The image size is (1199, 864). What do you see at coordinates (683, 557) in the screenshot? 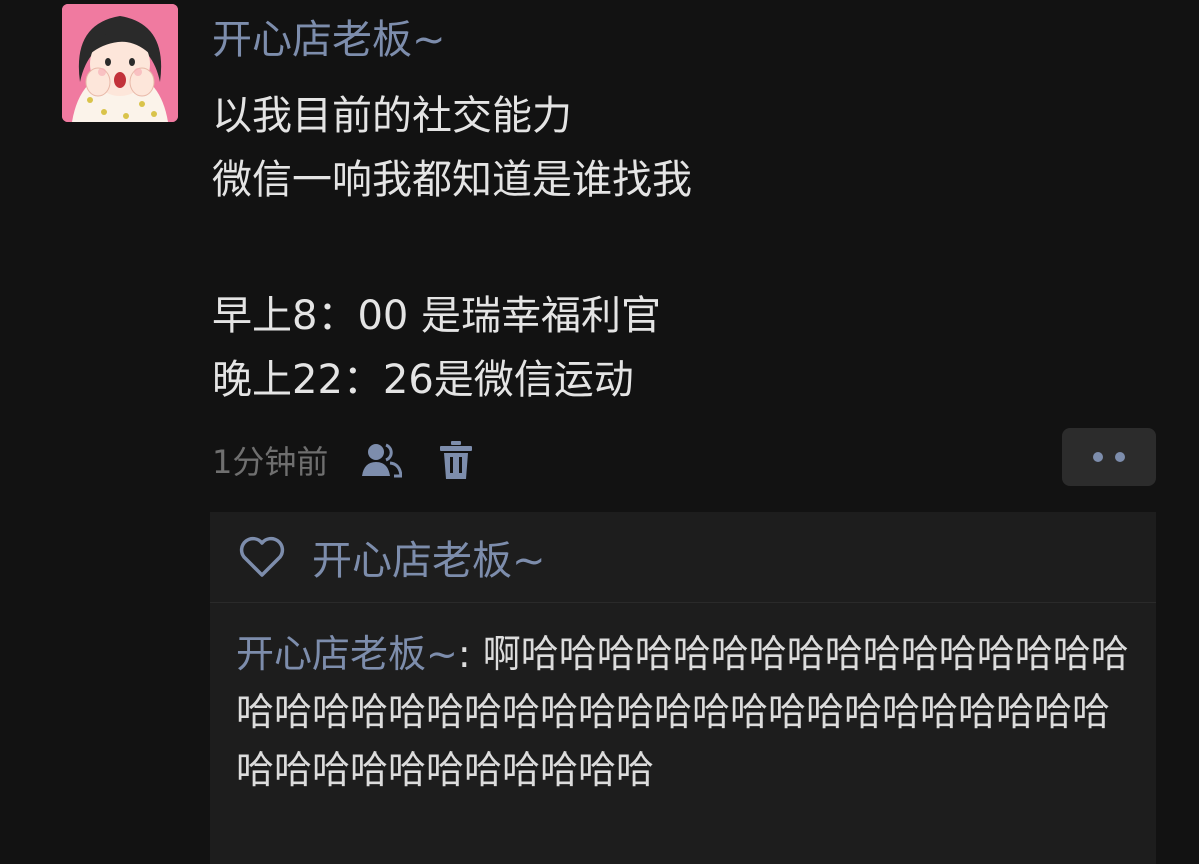
I see `likes-row: 开心店老板~` at bounding box center [683, 557].